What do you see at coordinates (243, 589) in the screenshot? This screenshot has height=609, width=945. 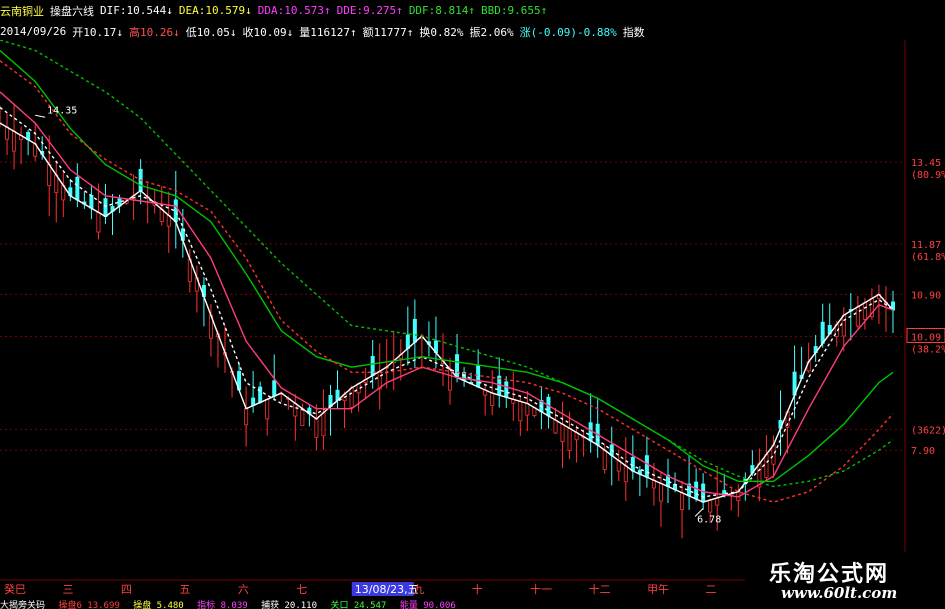 I see `x-tick-label-4: 六` at bounding box center [243, 589].